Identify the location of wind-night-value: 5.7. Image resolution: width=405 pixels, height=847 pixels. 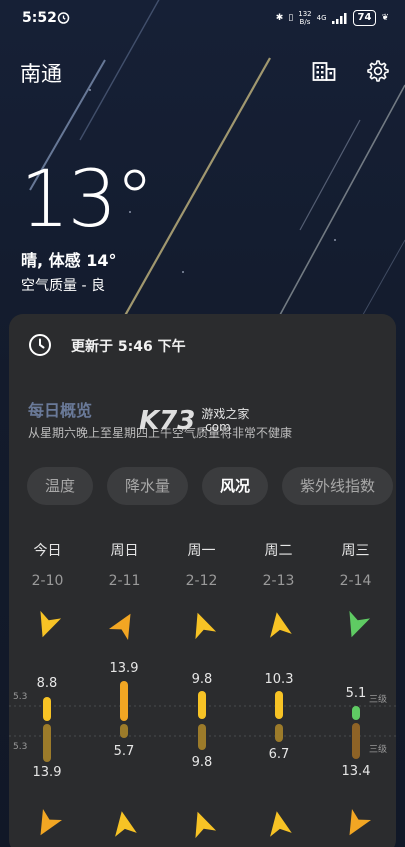
(124, 751).